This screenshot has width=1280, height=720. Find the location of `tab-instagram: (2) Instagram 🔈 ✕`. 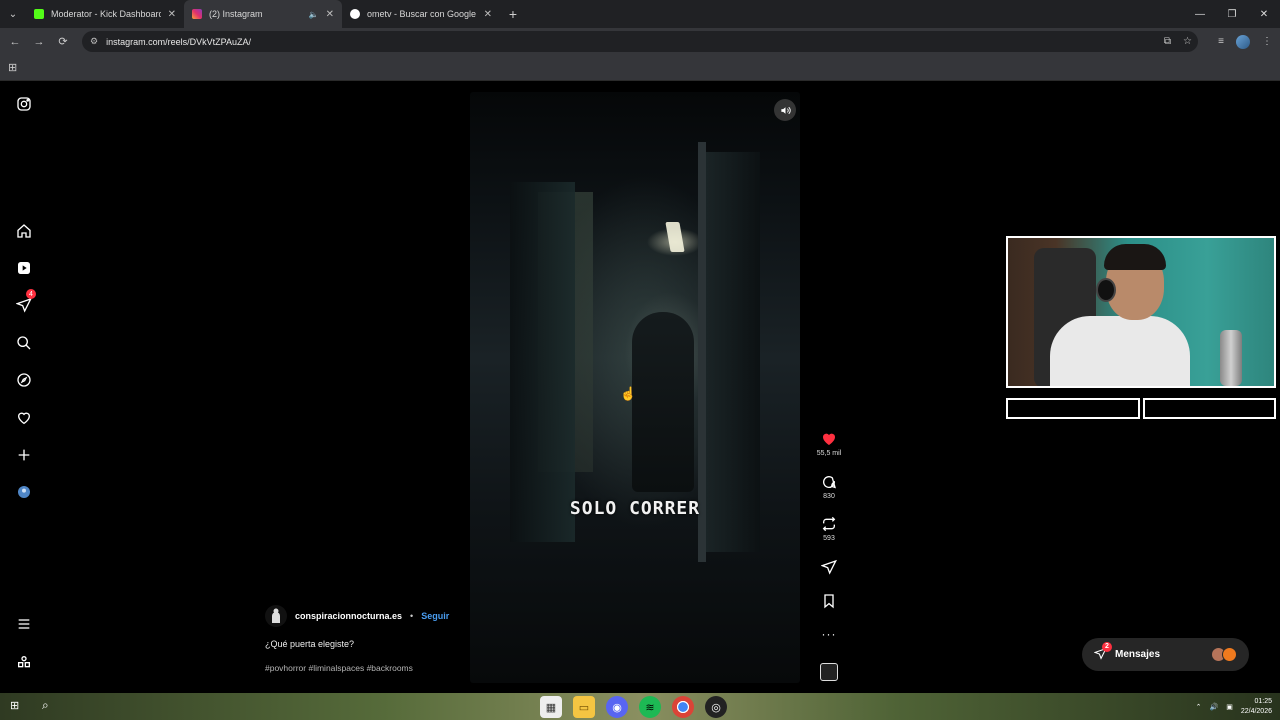

tab-instagram: (2) Instagram 🔈 ✕ is located at coordinates (263, 14).